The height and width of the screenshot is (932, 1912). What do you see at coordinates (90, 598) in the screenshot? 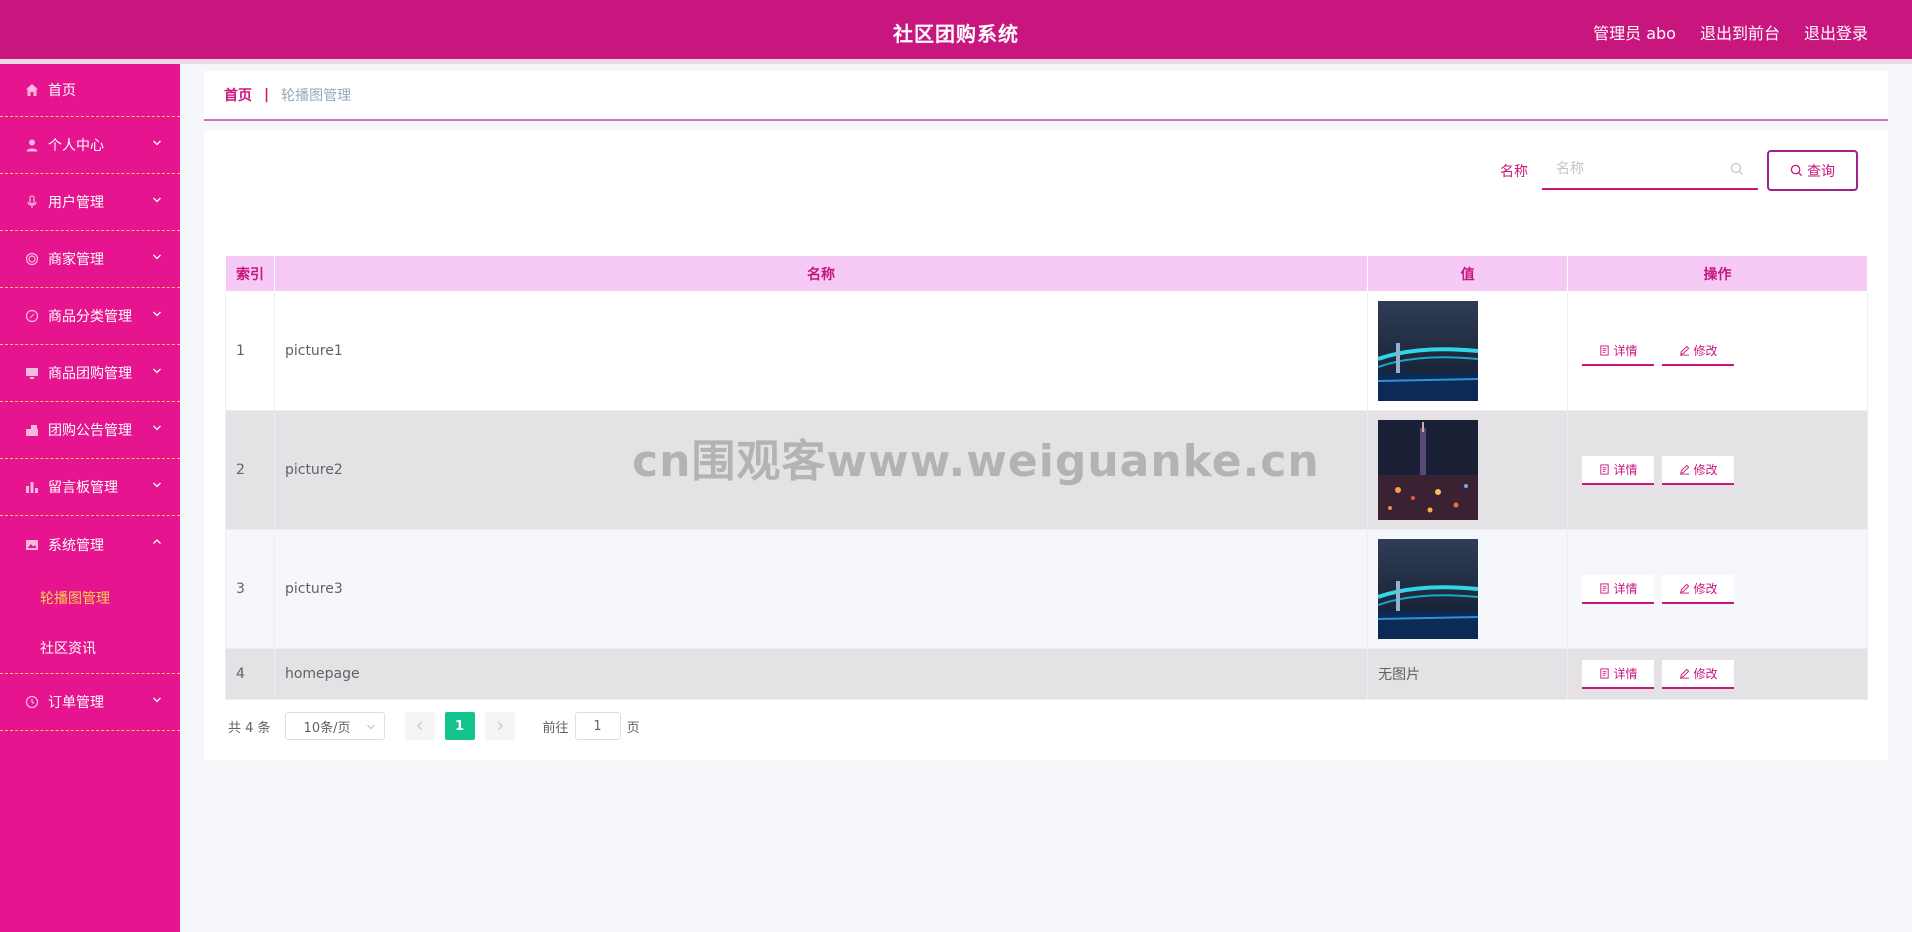
I see `sidebar-subitem-carousel: 轮播图管理` at bounding box center [90, 598].